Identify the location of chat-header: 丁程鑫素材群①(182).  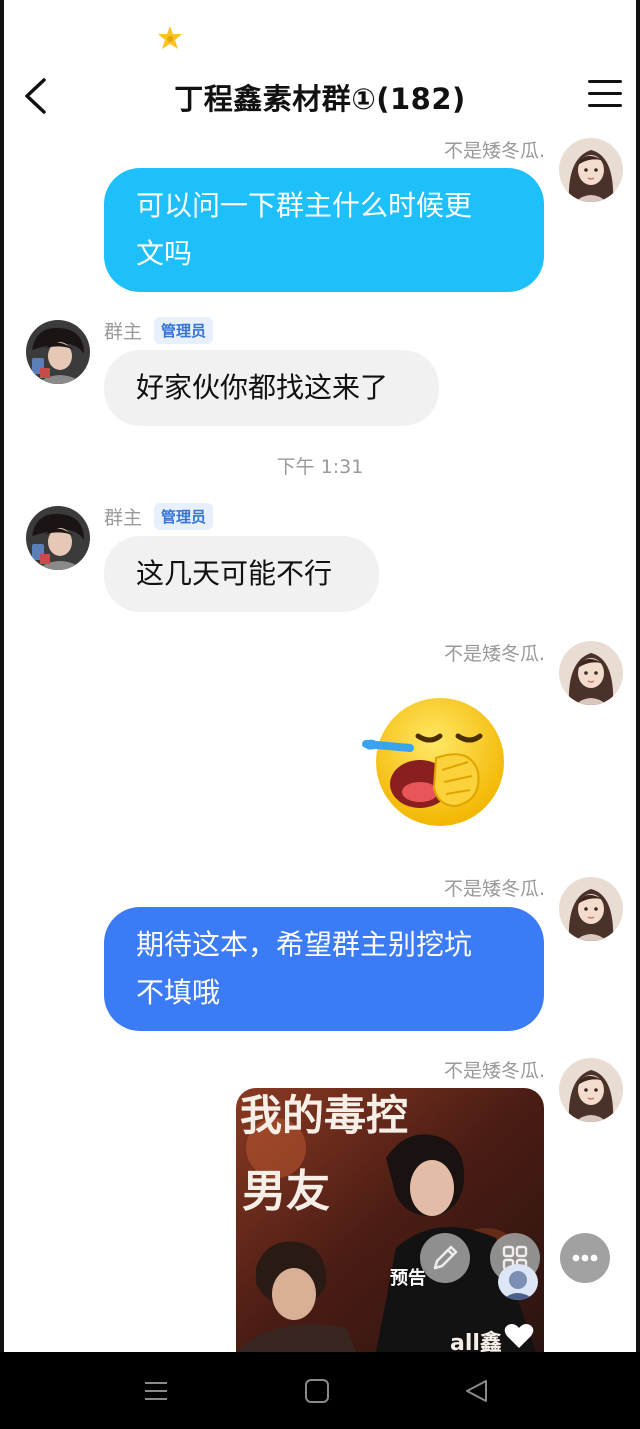
(320, 97).